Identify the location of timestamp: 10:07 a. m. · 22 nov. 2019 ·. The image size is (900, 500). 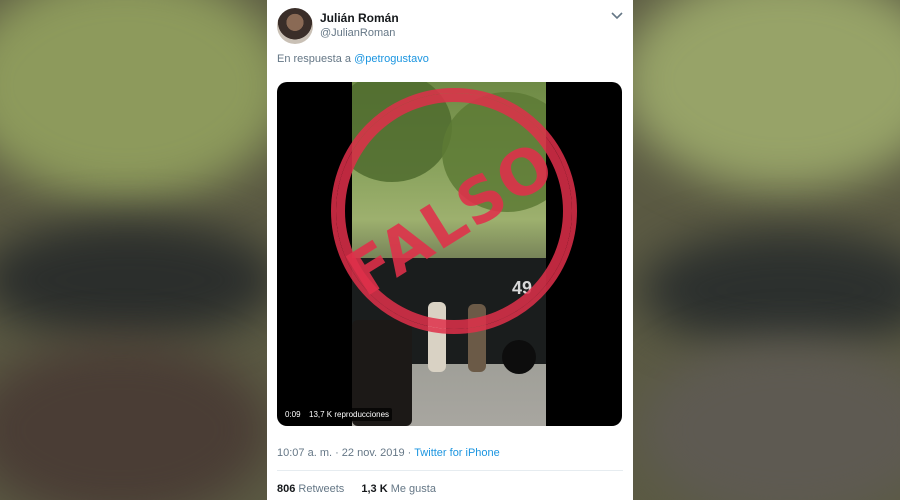
(344, 453).